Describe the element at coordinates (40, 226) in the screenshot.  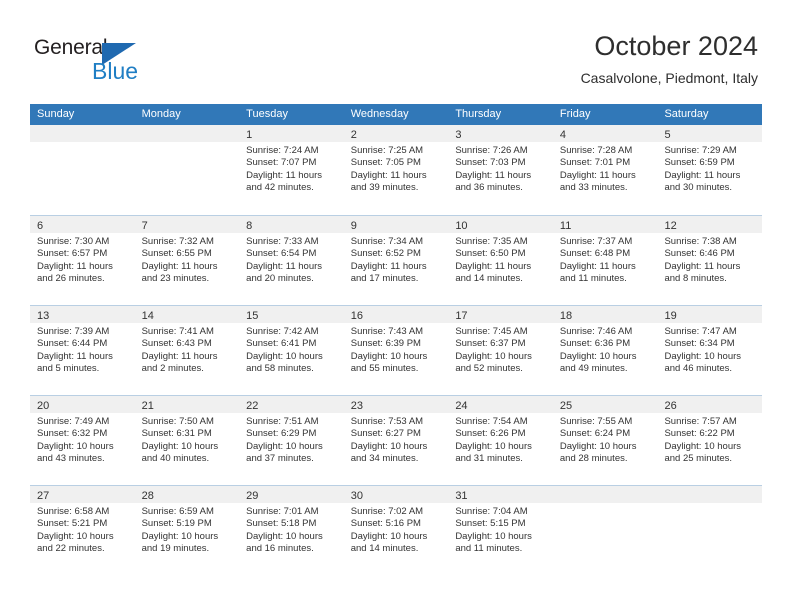
I see `day-number: 6` at that location.